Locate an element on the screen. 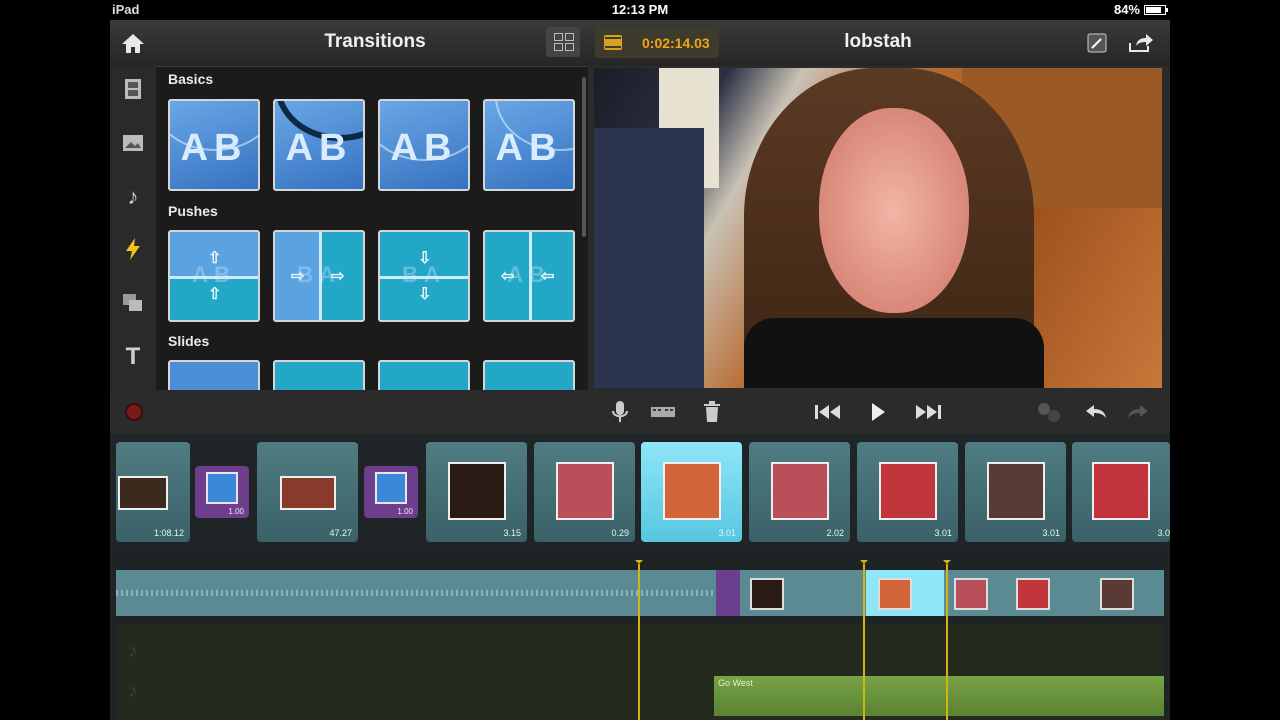  clock: 12:13 PM is located at coordinates (640, 9).